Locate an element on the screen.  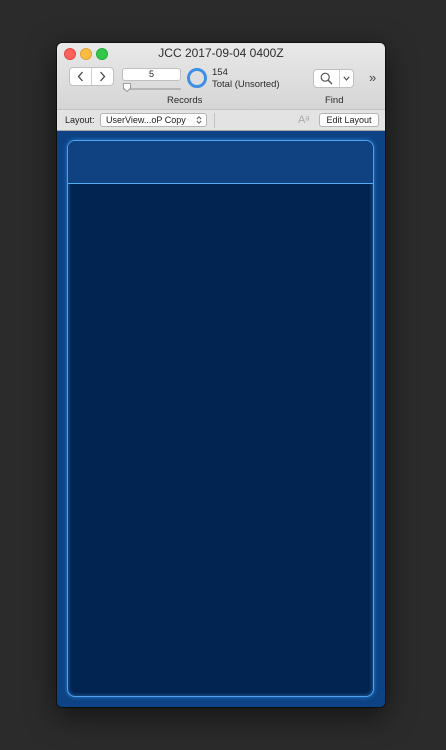
record-slider-thumb is located at coordinates (127, 87).